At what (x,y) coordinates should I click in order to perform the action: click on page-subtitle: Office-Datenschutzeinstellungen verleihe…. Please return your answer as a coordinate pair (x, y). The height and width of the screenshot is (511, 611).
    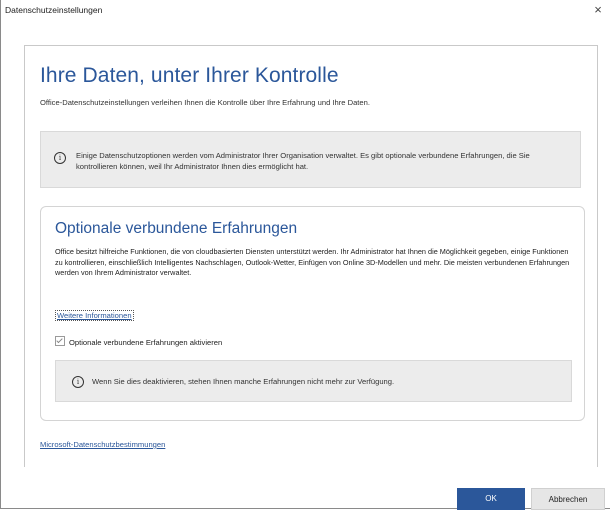
    Looking at the image, I should click on (205, 102).